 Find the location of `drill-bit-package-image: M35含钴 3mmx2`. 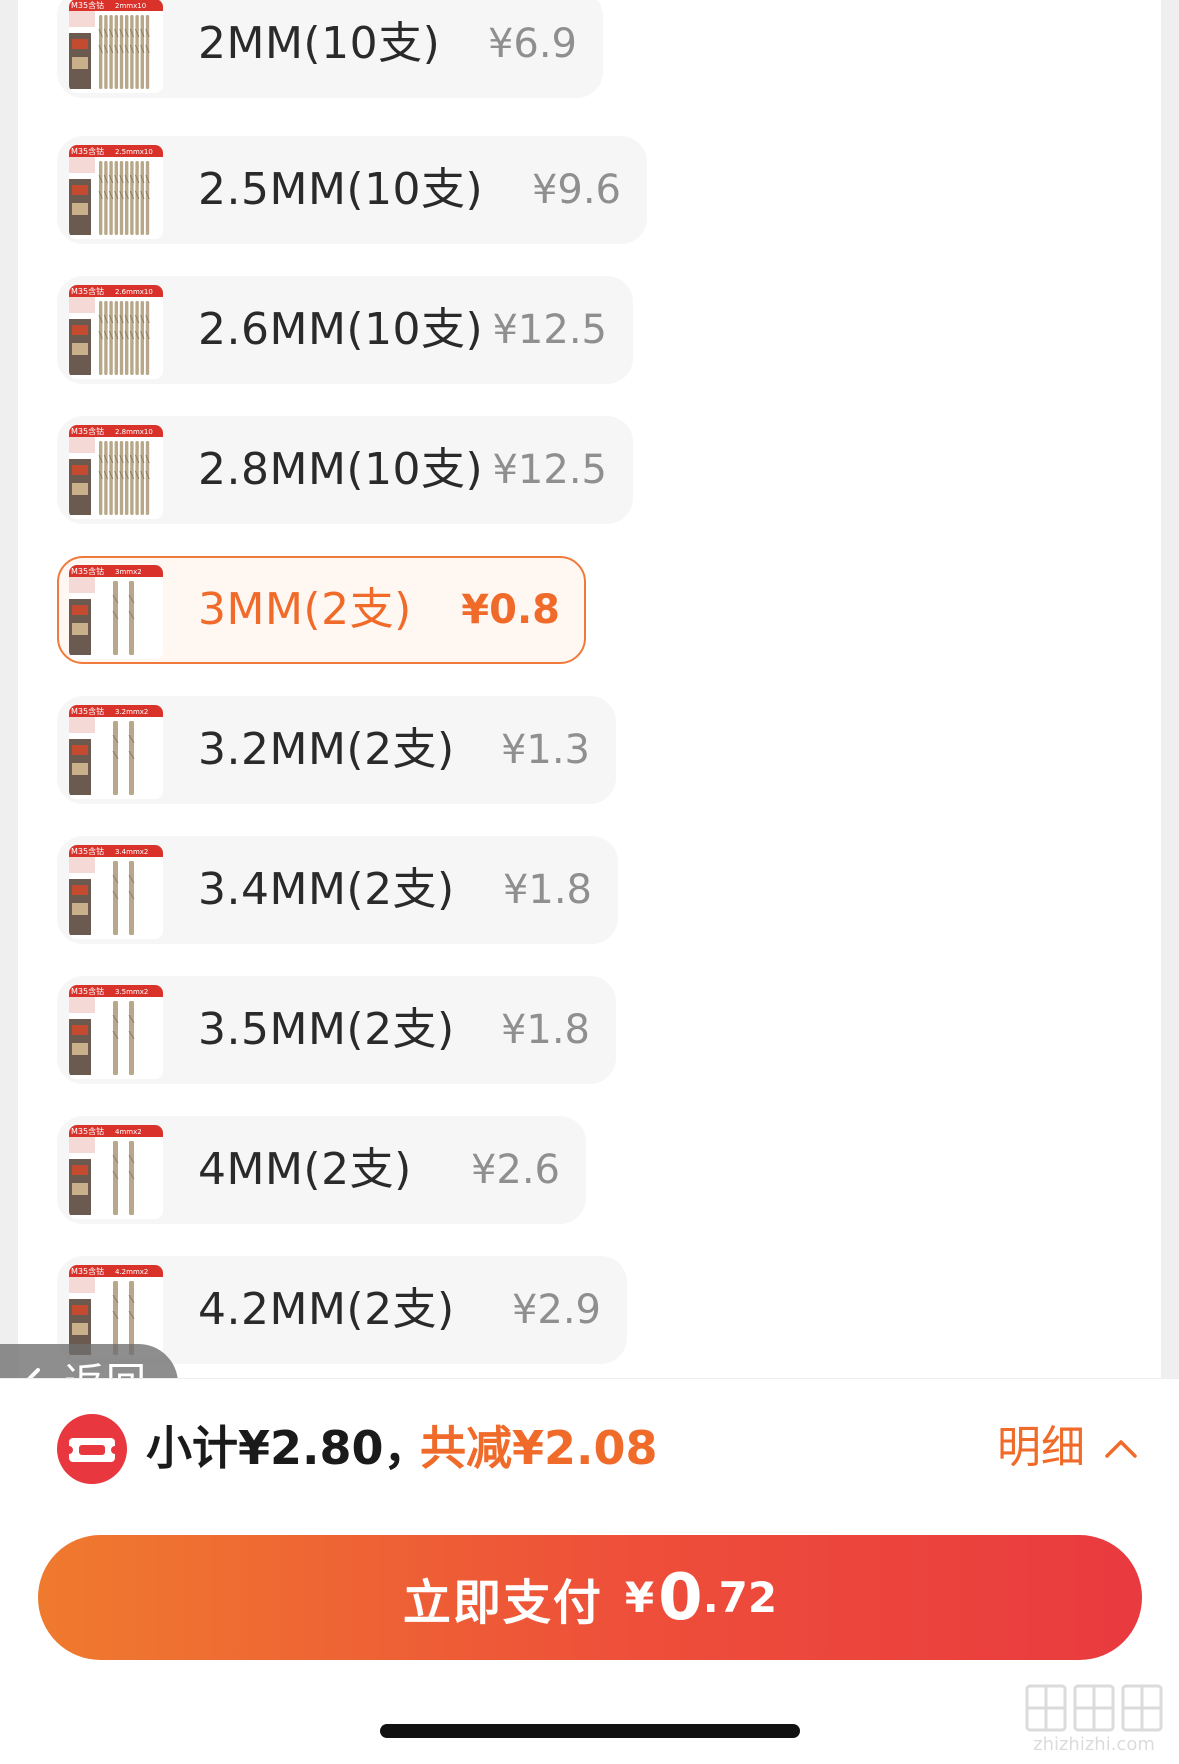

drill-bit-package-image: M35含钴 3mmx2 is located at coordinates (116, 612).